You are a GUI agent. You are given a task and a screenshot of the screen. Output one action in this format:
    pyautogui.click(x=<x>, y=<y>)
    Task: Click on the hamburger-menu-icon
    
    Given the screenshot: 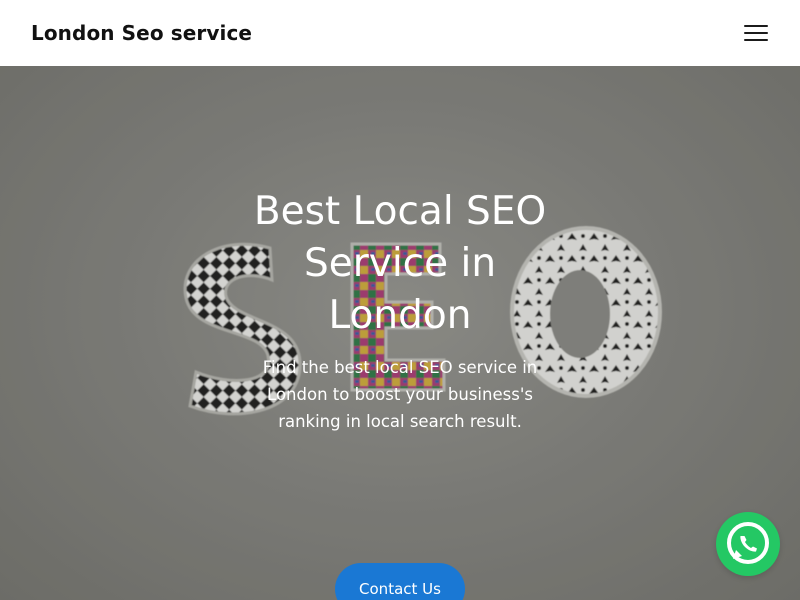 What is the action you would take?
    pyautogui.click(x=756, y=33)
    